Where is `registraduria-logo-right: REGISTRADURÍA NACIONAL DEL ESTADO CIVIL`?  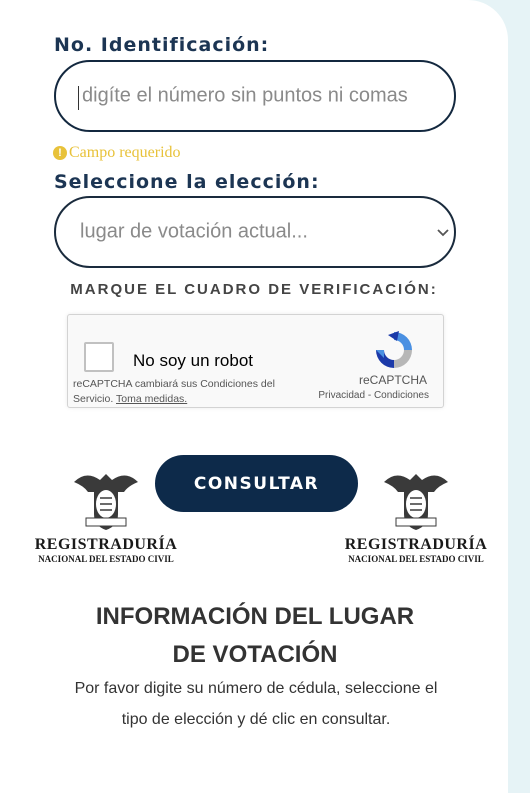 registraduria-logo-right: REGISTRADURÍA NACIONAL DEL ESTADO CIVIL is located at coordinates (416, 518).